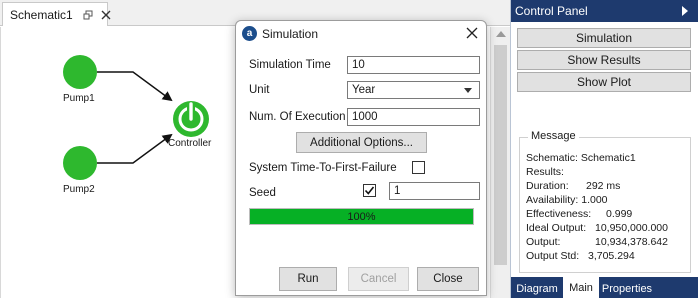  What do you see at coordinates (290, 34) in the screenshot?
I see `dialog-title: Simulation` at bounding box center [290, 34].